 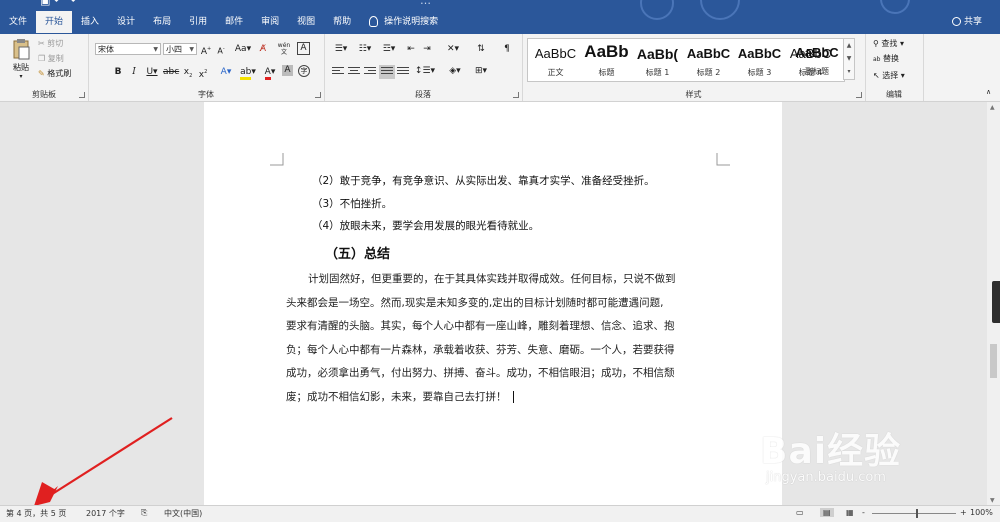 What do you see at coordinates (270, 22) in the screenshot?
I see `tab-review: 审阅` at bounding box center [270, 22].